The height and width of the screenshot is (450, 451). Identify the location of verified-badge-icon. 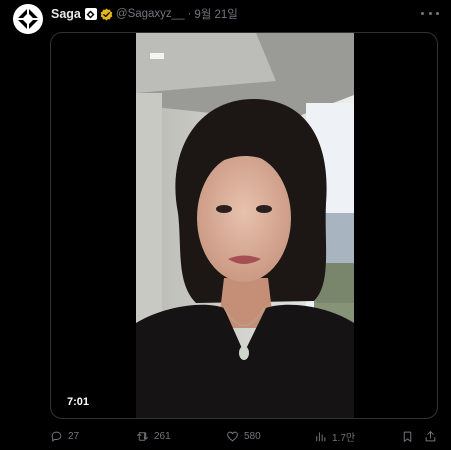
(106, 14).